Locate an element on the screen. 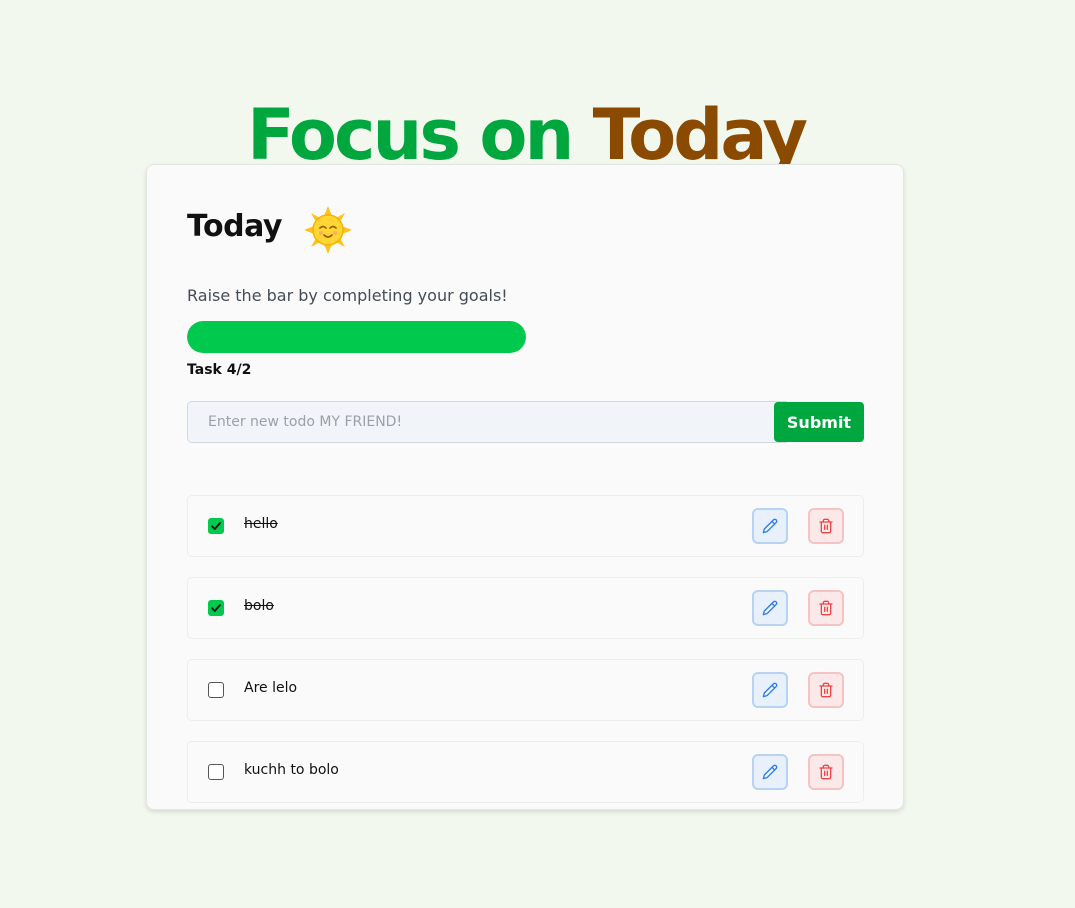 This screenshot has width=1075, height=908. todo-form: Submit is located at coordinates (525, 422).